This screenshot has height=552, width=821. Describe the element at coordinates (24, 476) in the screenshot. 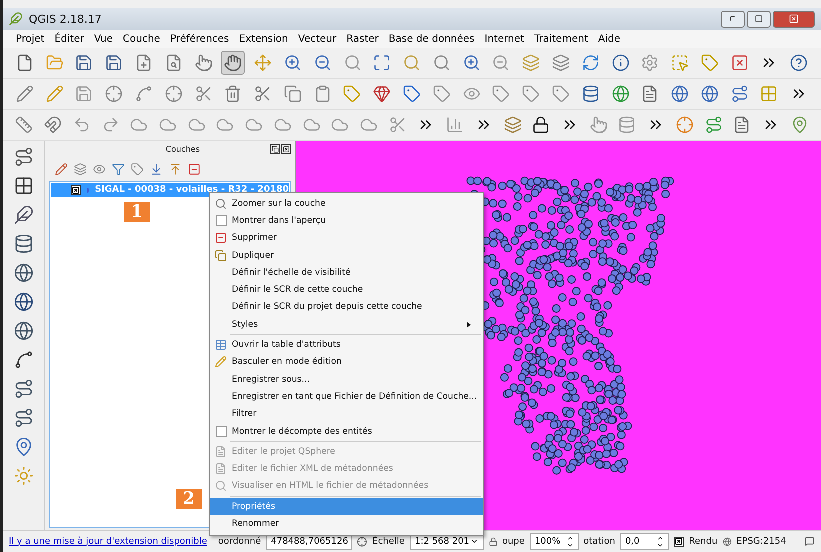

I see `sun-icon` at that location.